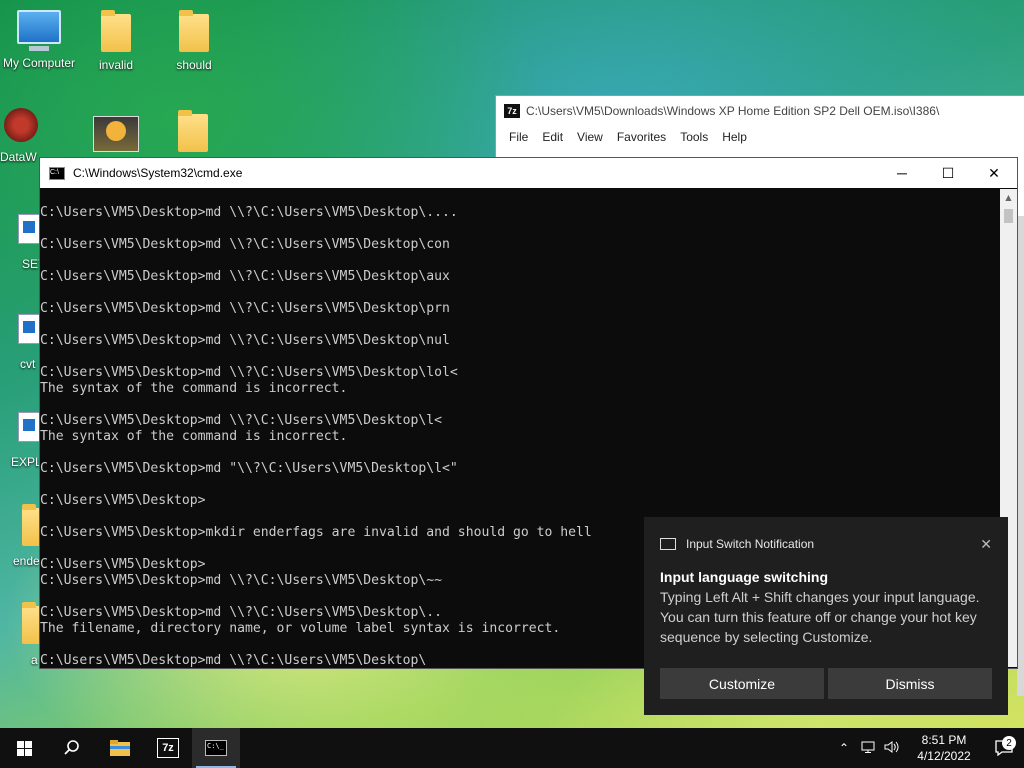  I want to click on windows-logo-icon, so click(24, 748).